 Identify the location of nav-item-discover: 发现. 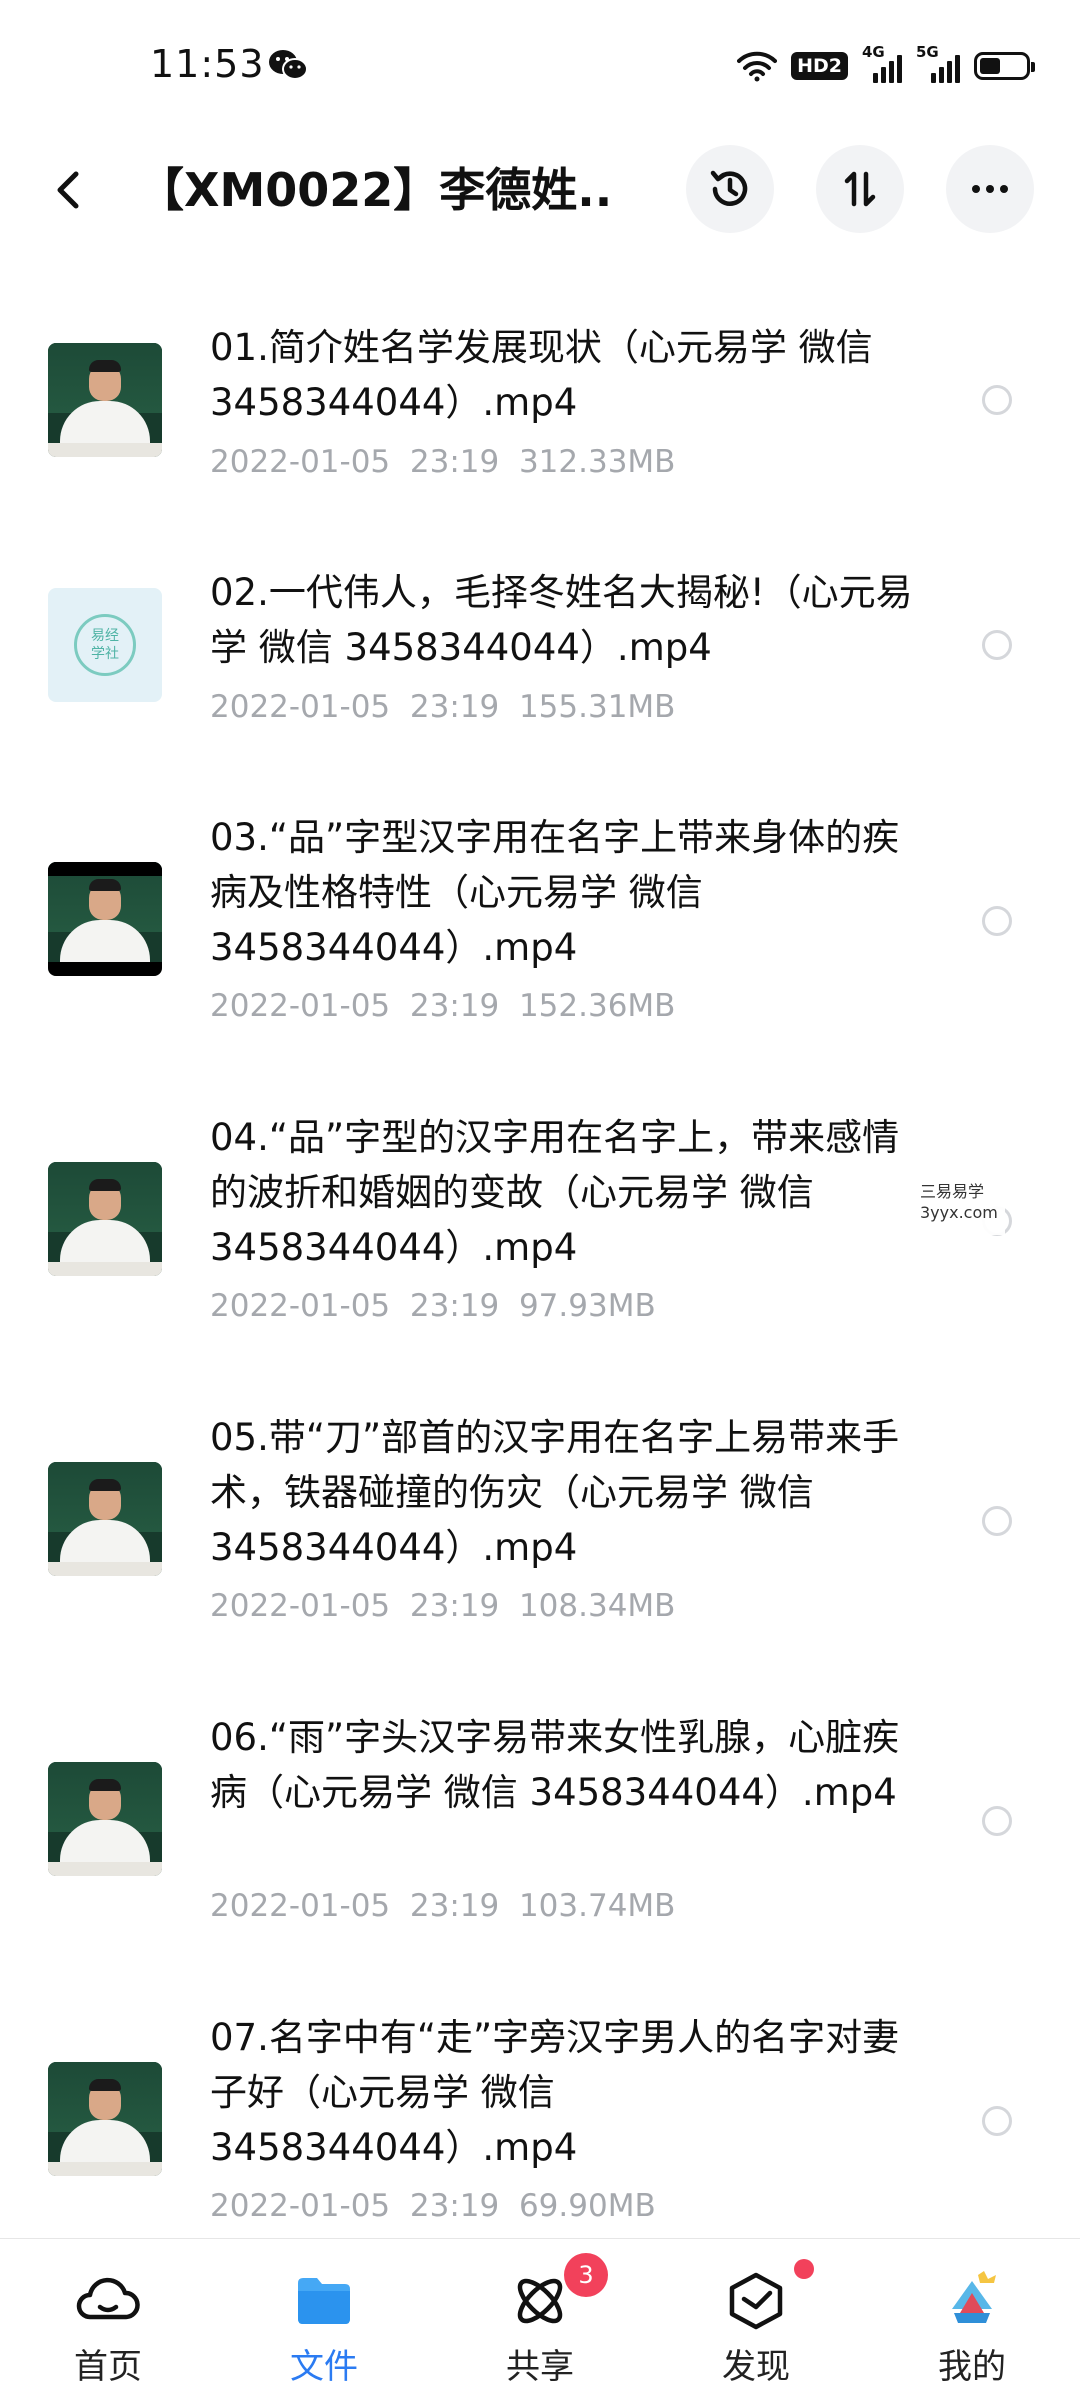
(756, 2320).